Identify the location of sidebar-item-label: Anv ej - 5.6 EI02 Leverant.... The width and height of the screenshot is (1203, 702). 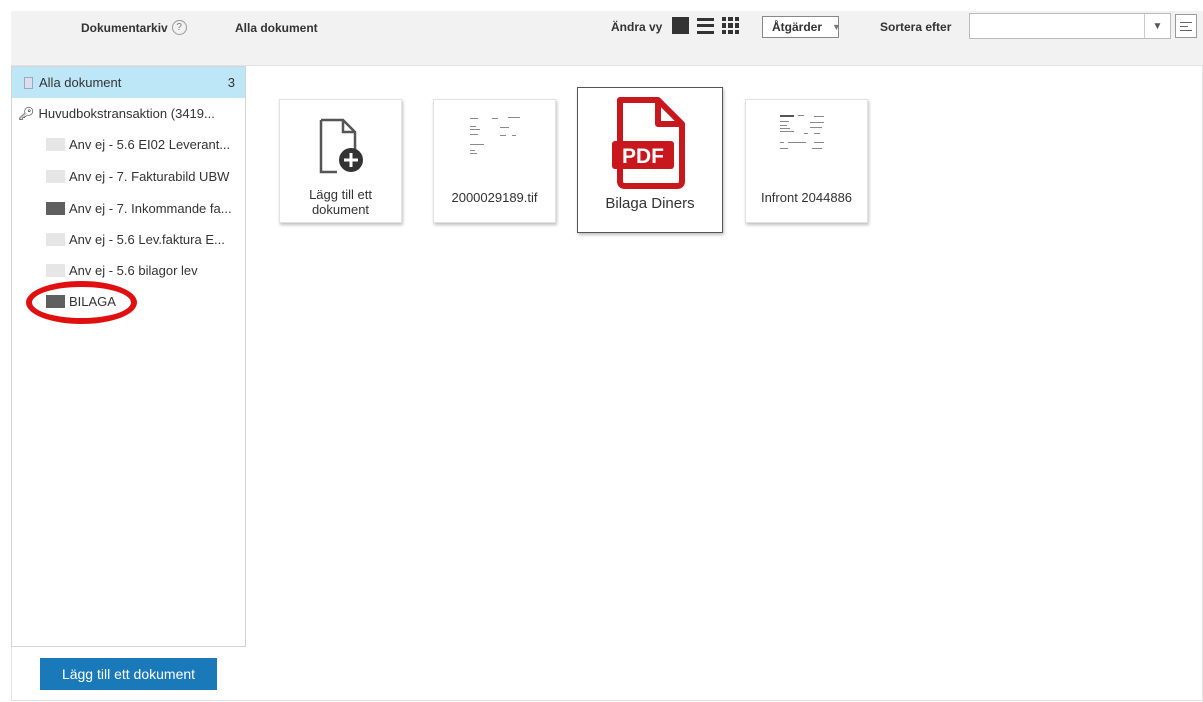
(150, 144).